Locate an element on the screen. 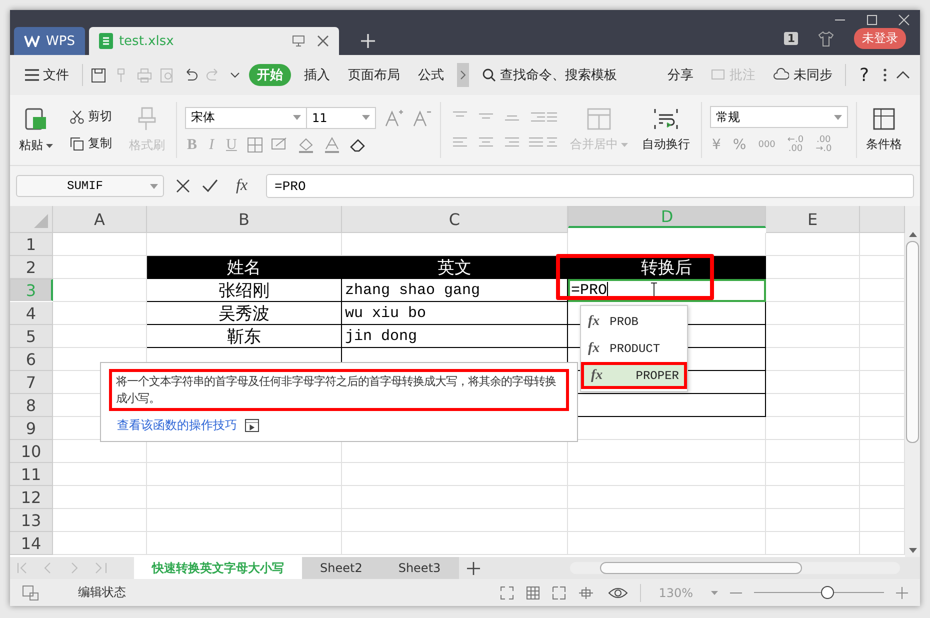 The image size is (930, 618). cut-button: 剪切 is located at coordinates (91, 116).